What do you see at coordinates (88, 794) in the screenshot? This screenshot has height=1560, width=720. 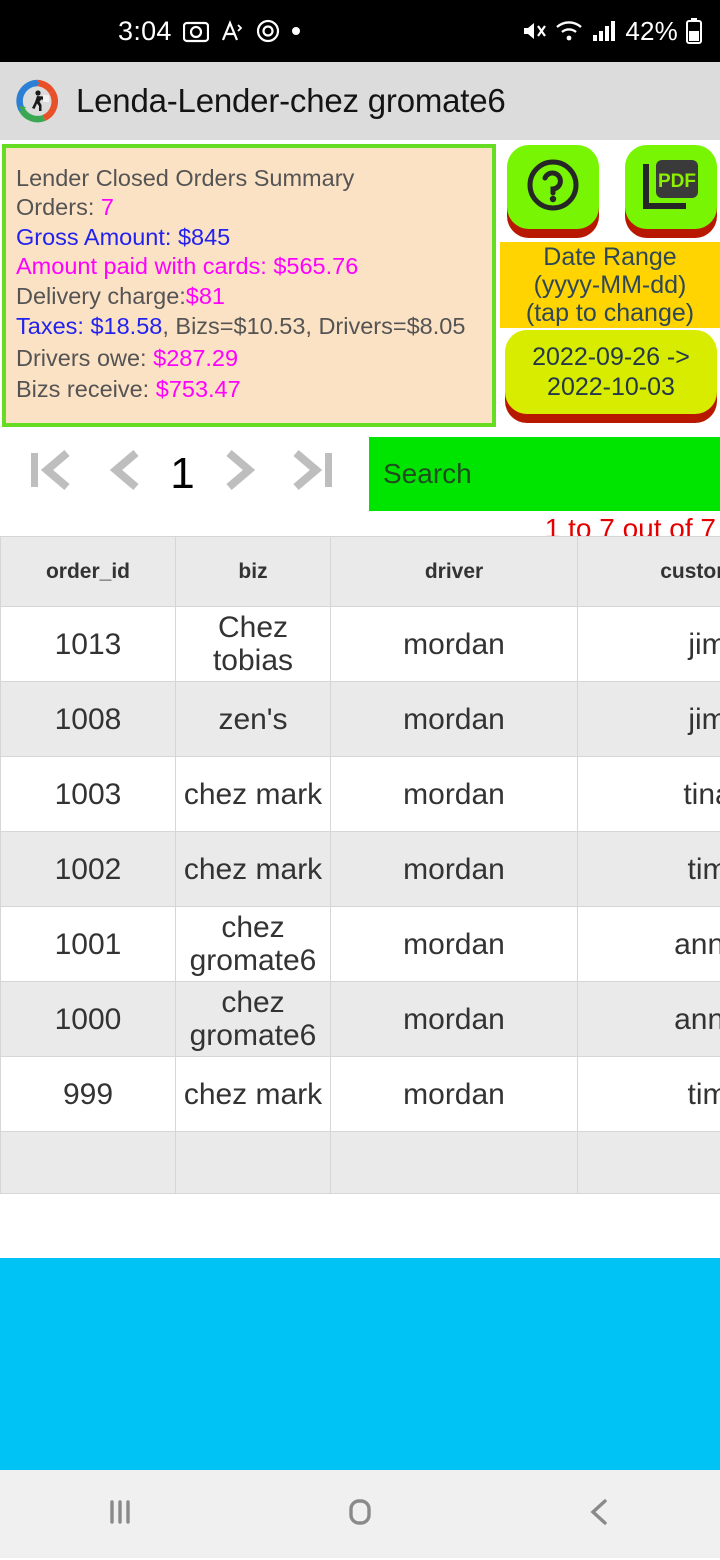 I see `cell-order-id: 1003` at bounding box center [88, 794].